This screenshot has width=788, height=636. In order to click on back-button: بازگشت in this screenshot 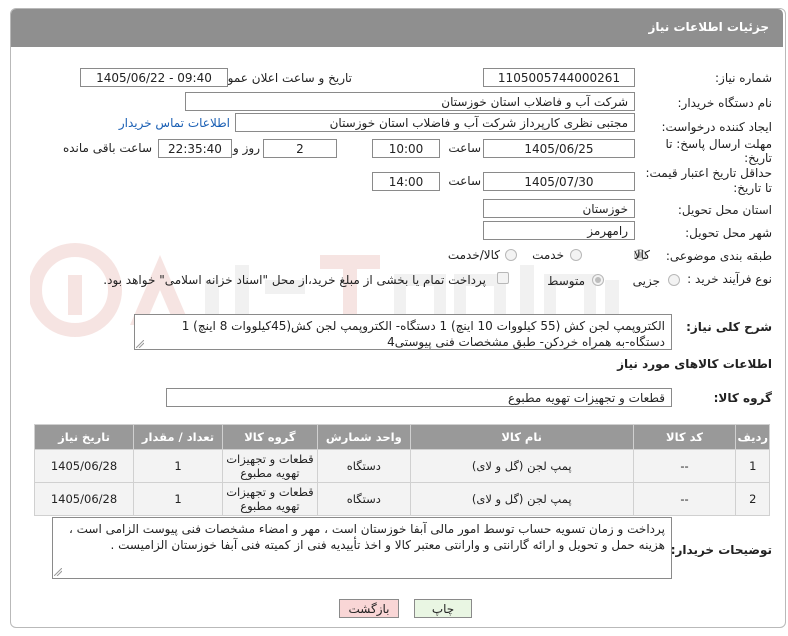, I will do `click(369, 608)`.